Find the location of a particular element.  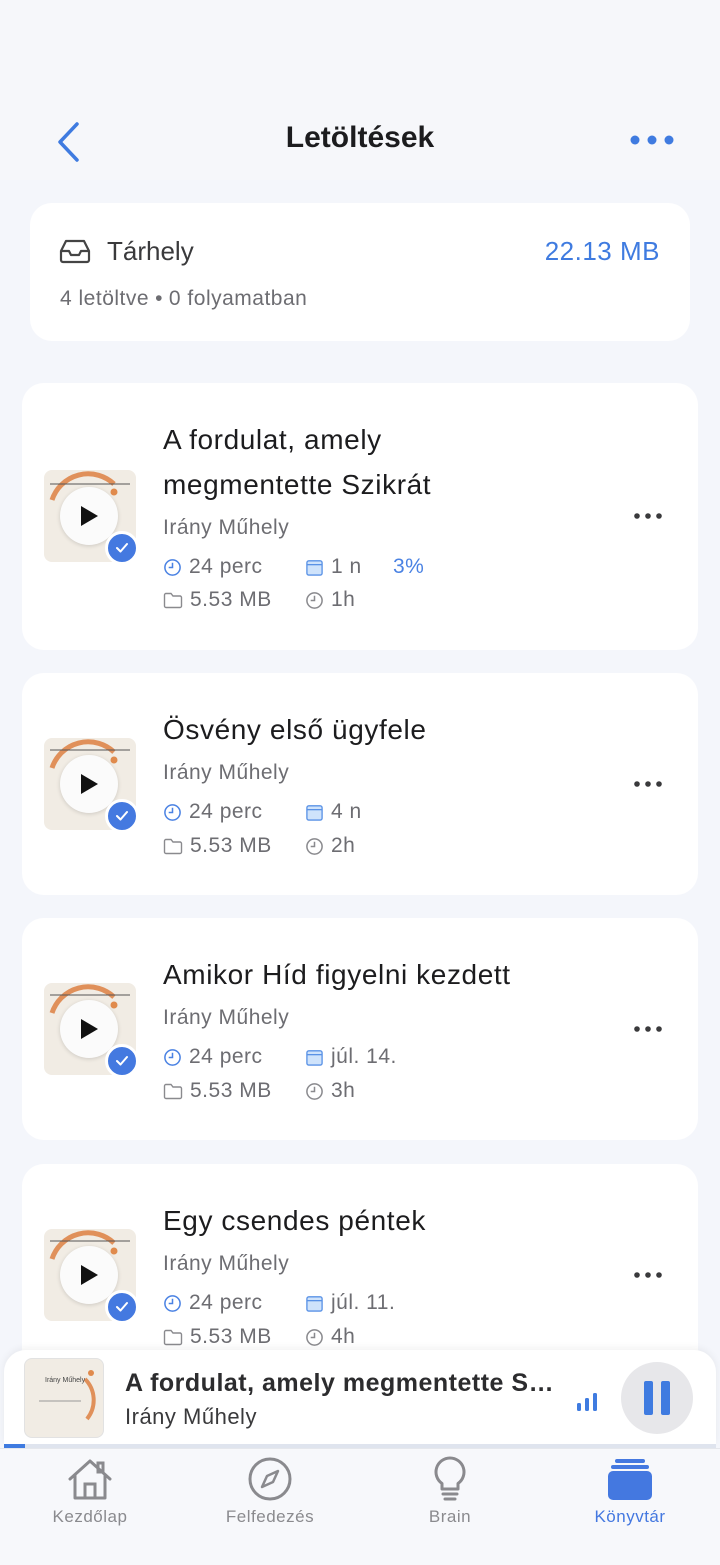

tab-explore: Felfedezés is located at coordinates (270, 1494).